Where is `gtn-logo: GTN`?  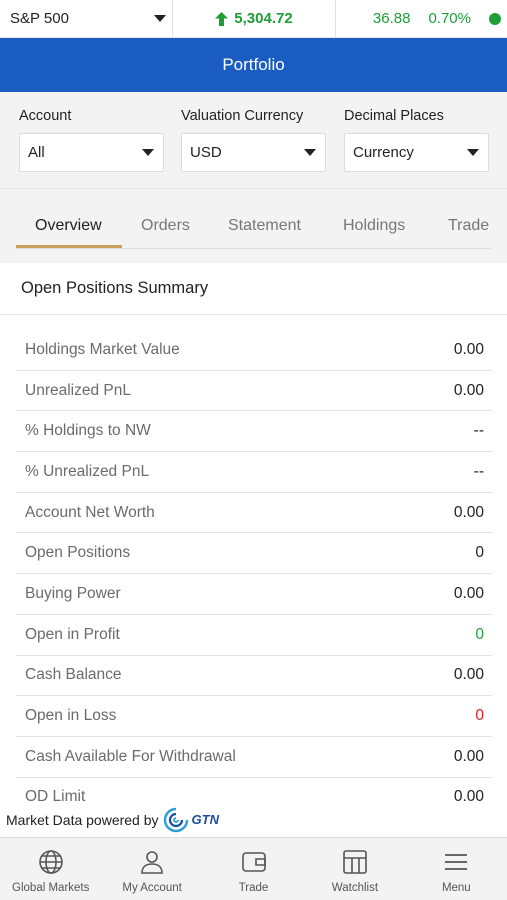 gtn-logo: GTN is located at coordinates (191, 820).